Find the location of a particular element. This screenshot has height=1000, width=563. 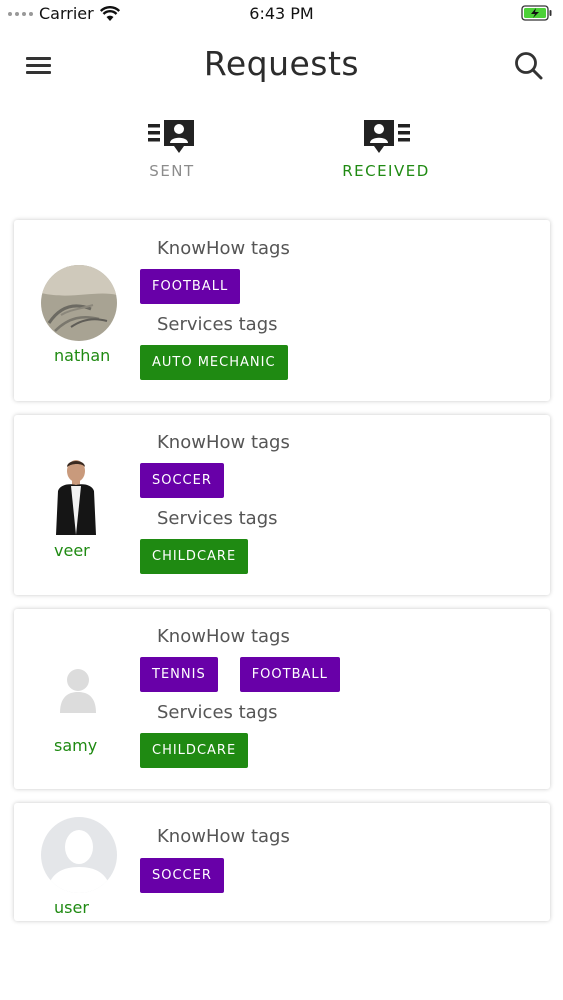

services-tags: AUTO MECHANIC is located at coordinates (214, 362).